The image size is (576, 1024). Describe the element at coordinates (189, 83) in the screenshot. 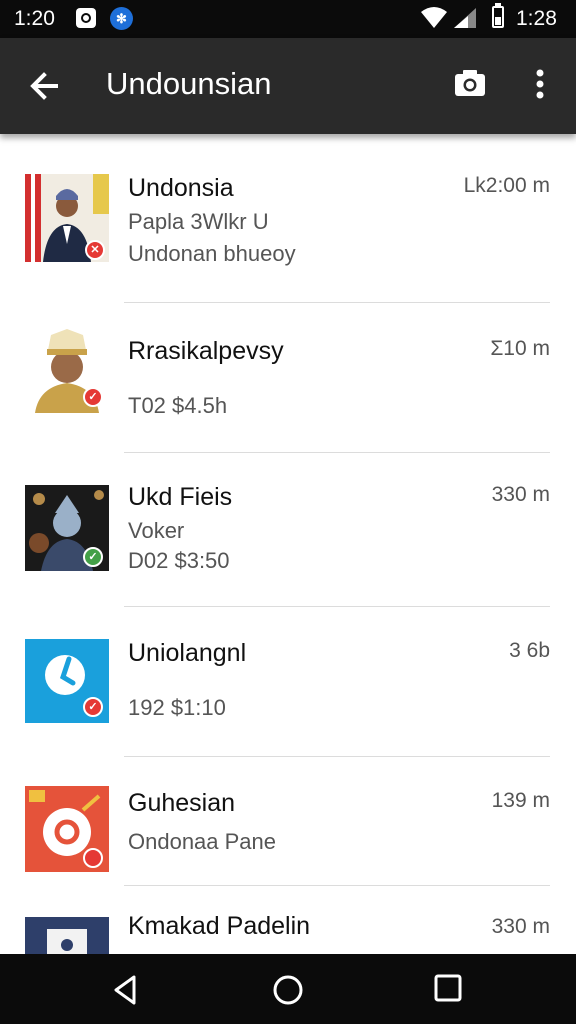

I see `page-title: Undounsian` at that location.